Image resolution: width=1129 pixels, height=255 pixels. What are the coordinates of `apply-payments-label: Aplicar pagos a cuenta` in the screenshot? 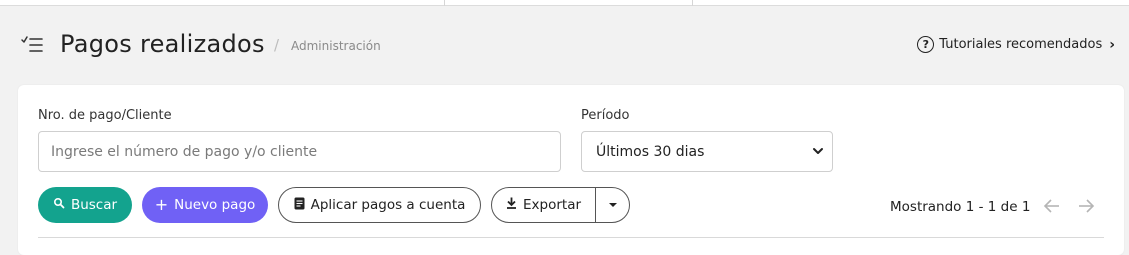 It's located at (388, 205).